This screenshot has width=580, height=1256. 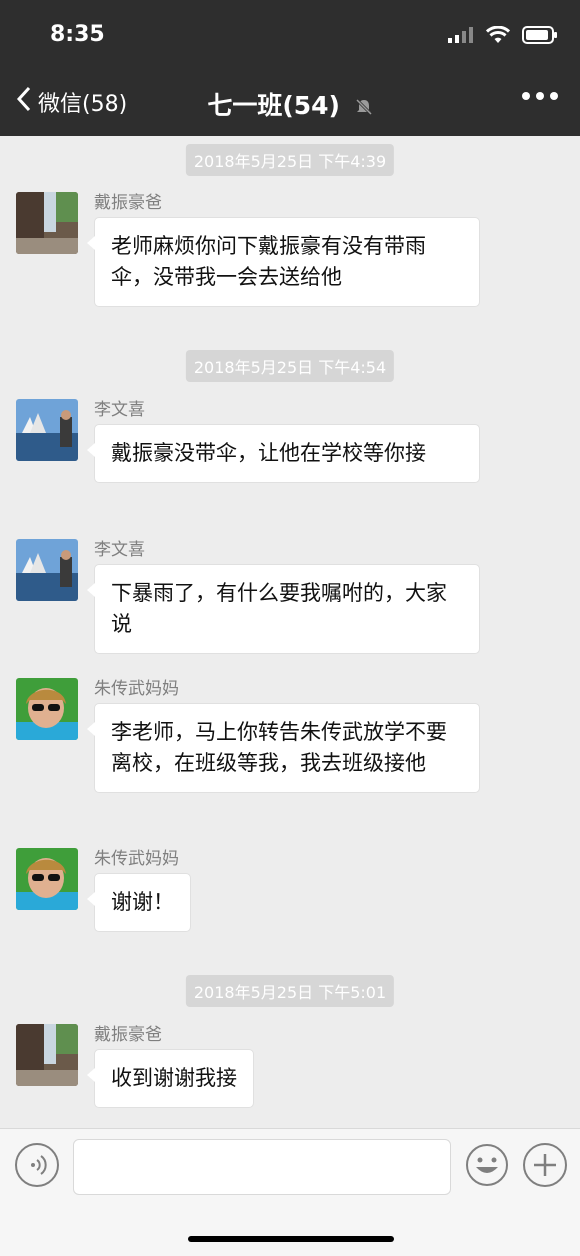 I want to click on status-time: 8:35, so click(x=77, y=34).